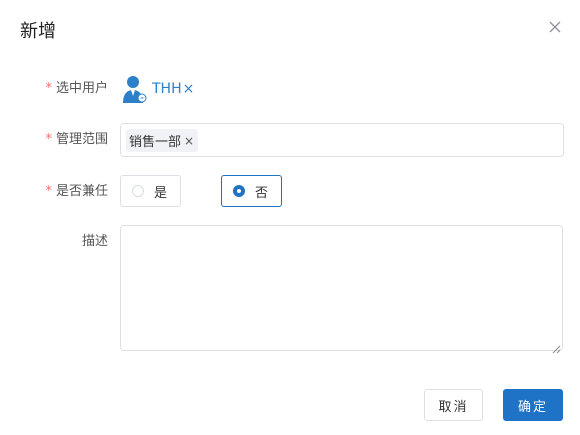 The image size is (580, 435). Describe the element at coordinates (161, 193) in the screenshot. I see `radio-yes-label: 是` at that location.